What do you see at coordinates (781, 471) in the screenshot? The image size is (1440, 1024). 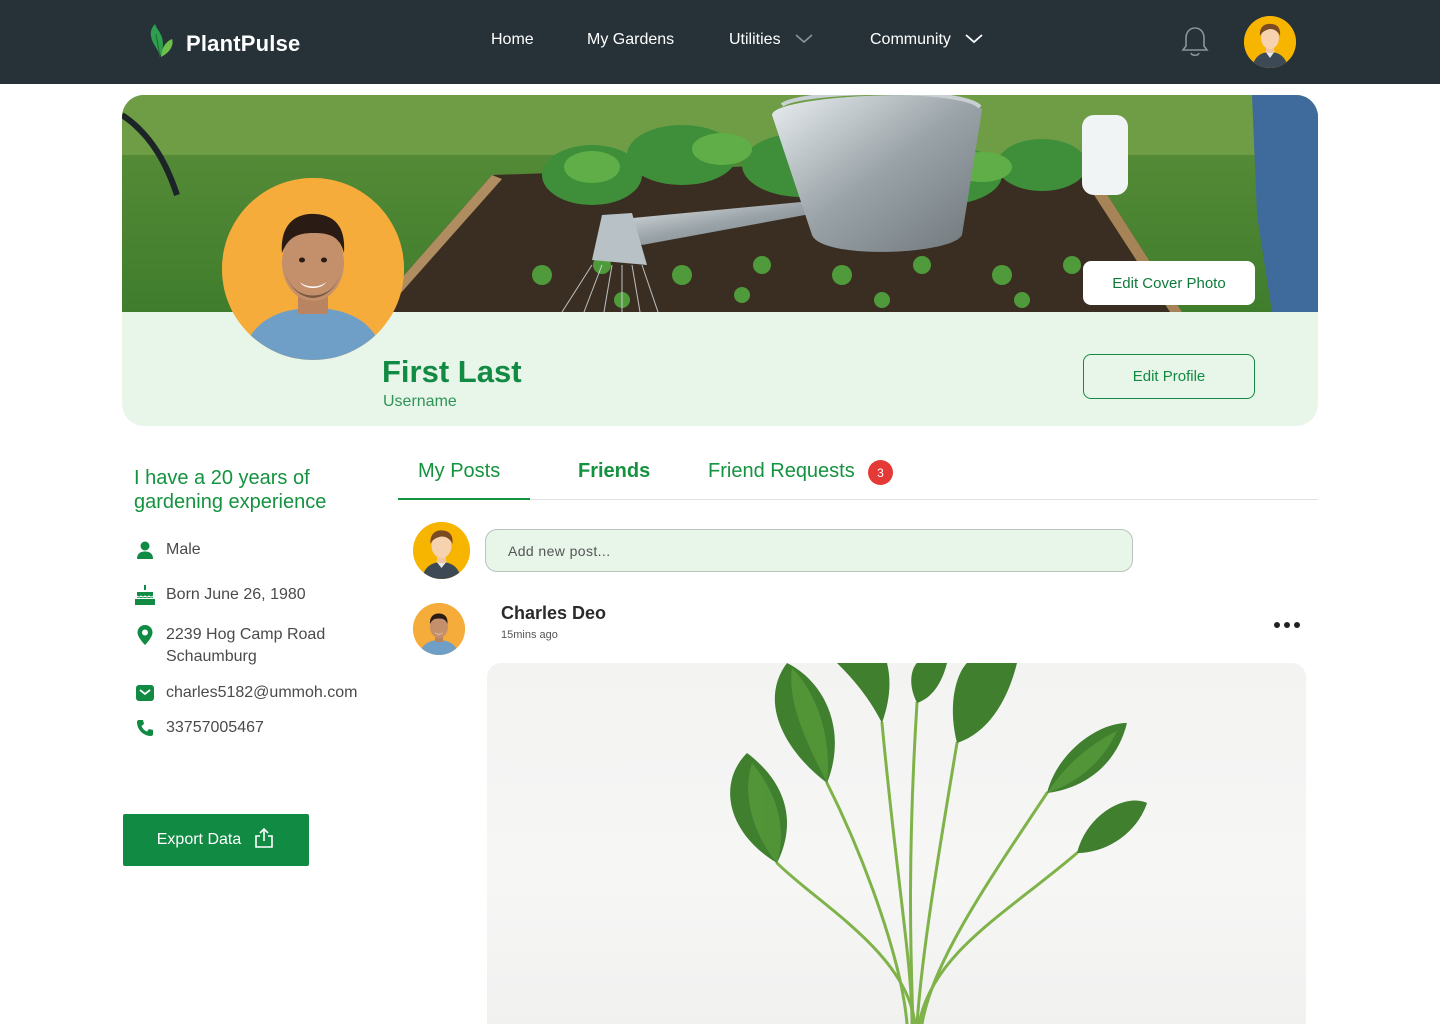 I see `tab-friend-requests: Friend Requests` at bounding box center [781, 471].